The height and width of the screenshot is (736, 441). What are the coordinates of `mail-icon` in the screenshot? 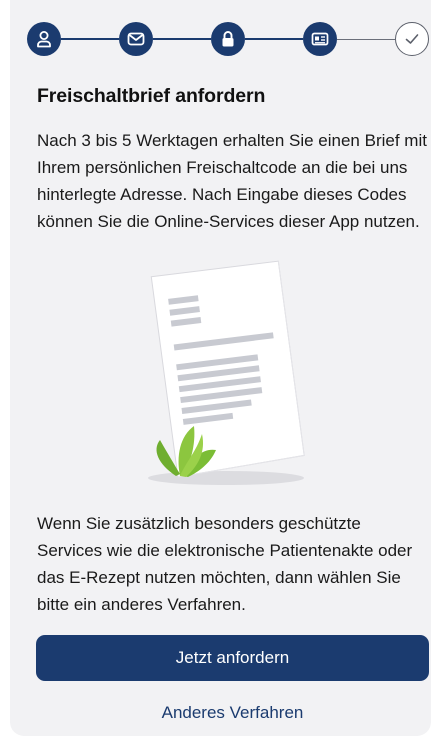 It's located at (136, 39).